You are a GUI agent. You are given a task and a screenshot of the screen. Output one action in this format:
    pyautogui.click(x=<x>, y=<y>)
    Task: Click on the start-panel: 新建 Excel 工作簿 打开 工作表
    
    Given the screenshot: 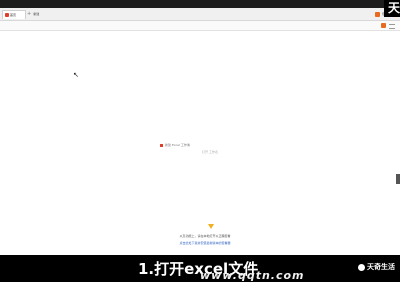 What is the action you would take?
    pyautogui.click(x=215, y=148)
    